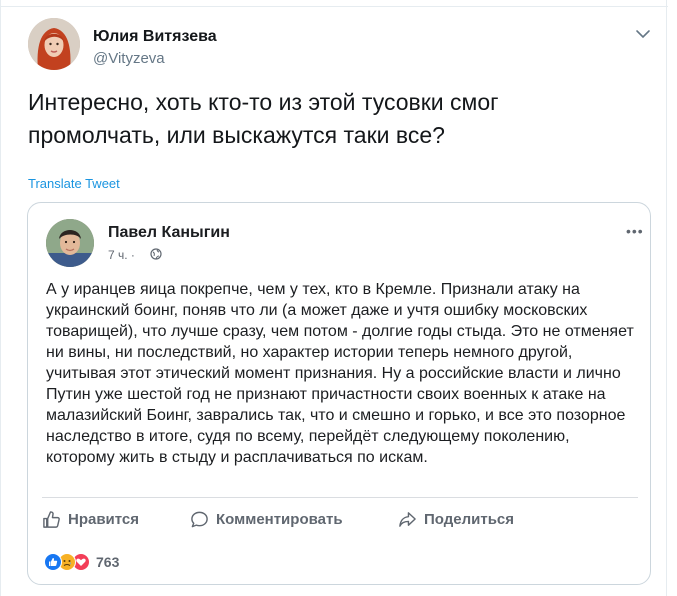  Describe the element at coordinates (155, 37) in the screenshot. I see `author-name: Юлия Витязева` at that location.